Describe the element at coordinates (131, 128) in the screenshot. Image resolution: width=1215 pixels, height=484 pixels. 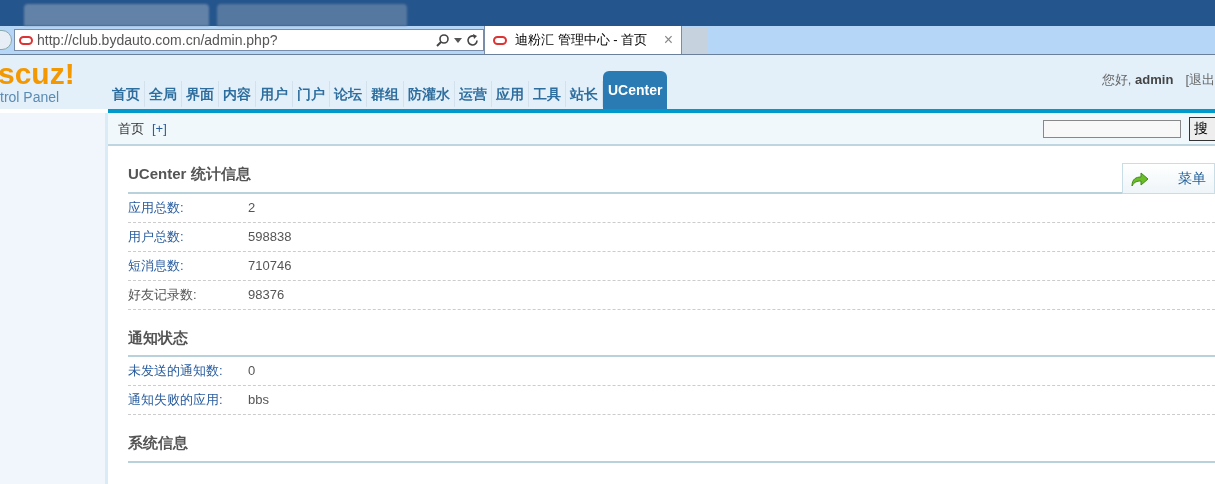
I see `breadcrumb-home: 首页` at that location.